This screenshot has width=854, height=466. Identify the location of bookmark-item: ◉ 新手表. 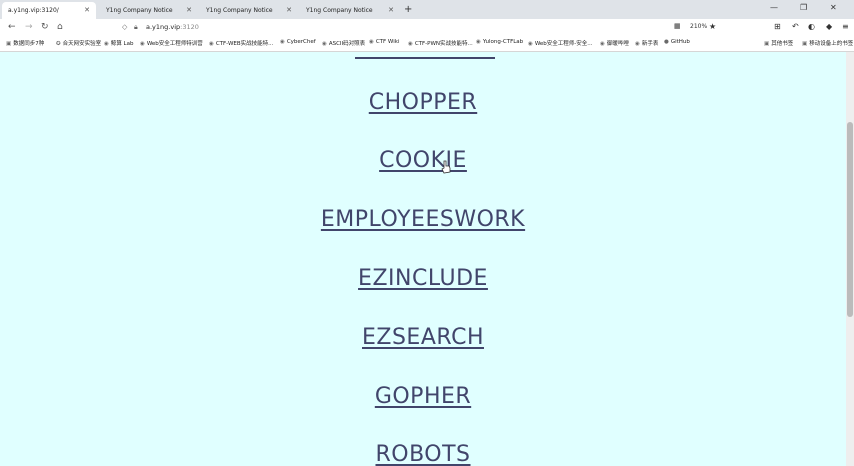
(646, 43).